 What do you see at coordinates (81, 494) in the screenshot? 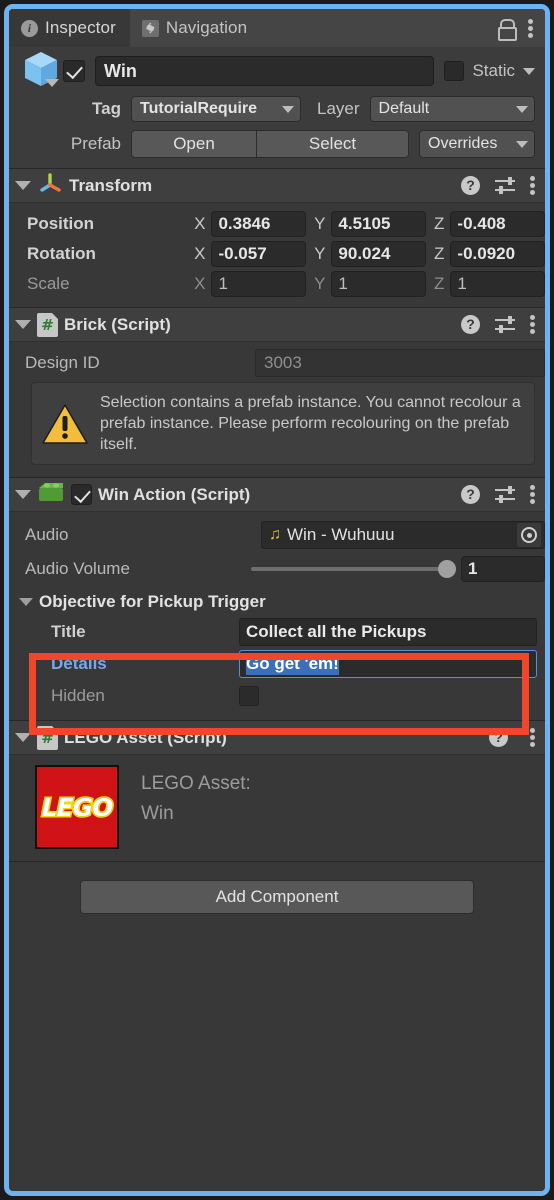
I see `win-action-enabled-checkbox` at bounding box center [81, 494].